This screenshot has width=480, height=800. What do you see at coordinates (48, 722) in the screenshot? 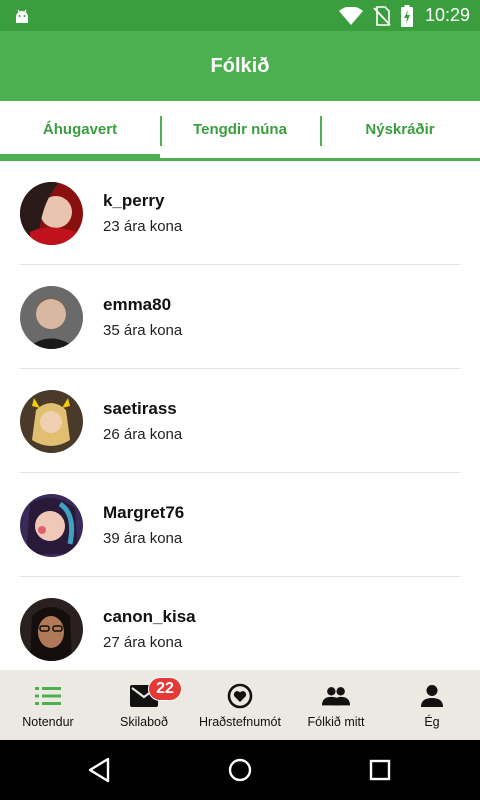
I see `nav-label: Notendur` at bounding box center [48, 722].